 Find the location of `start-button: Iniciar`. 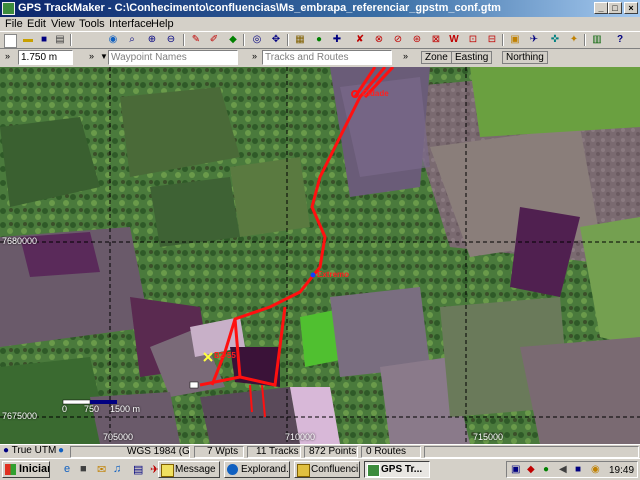

start-button: Iniciar is located at coordinates (26, 469).